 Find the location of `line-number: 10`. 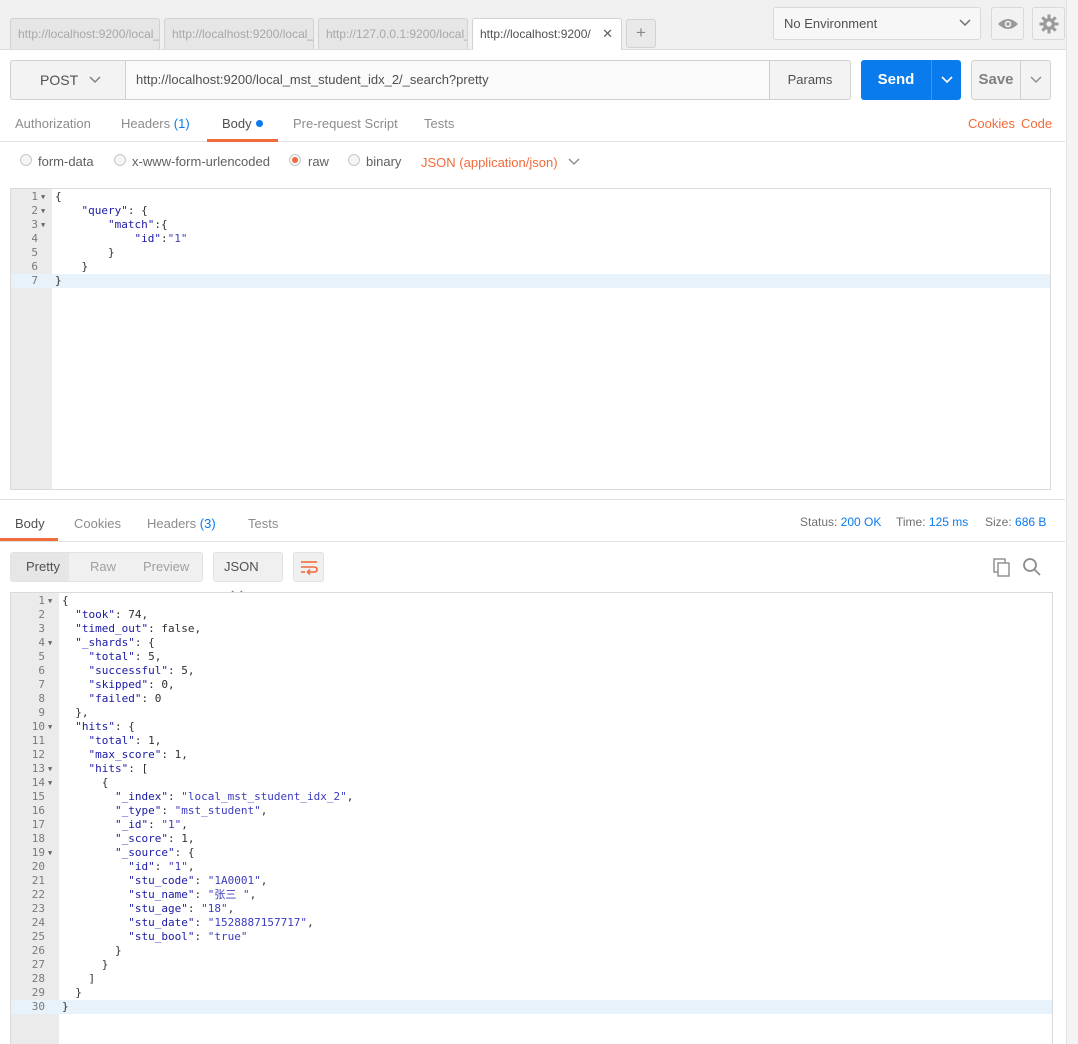

line-number: 10 is located at coordinates (38, 726).